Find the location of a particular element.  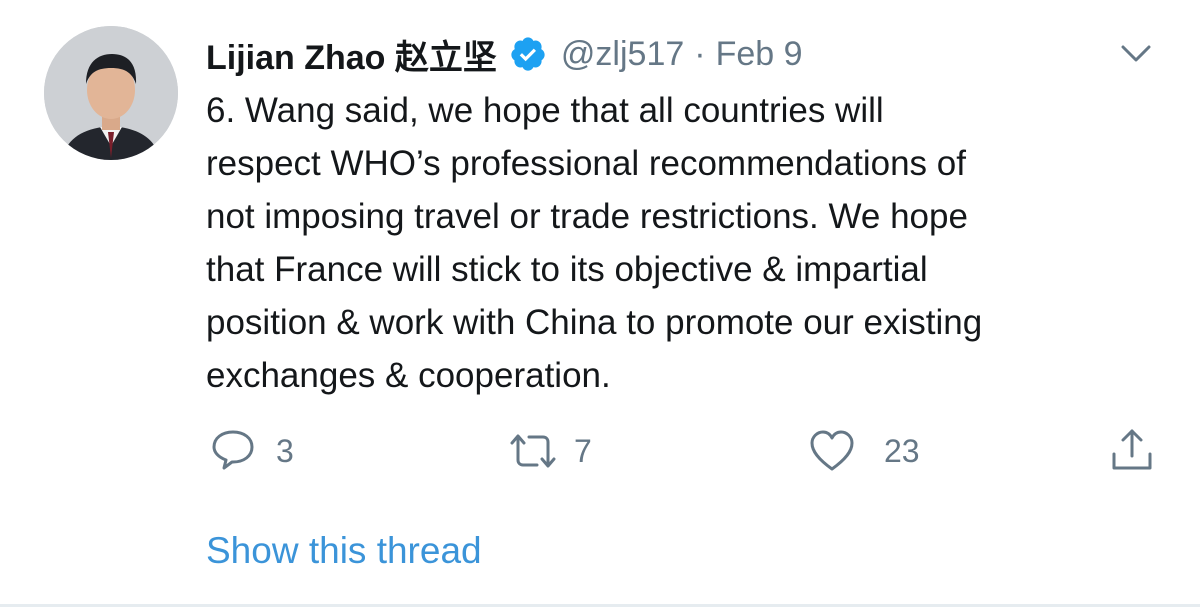

like-button: 23 is located at coordinates (864, 451).